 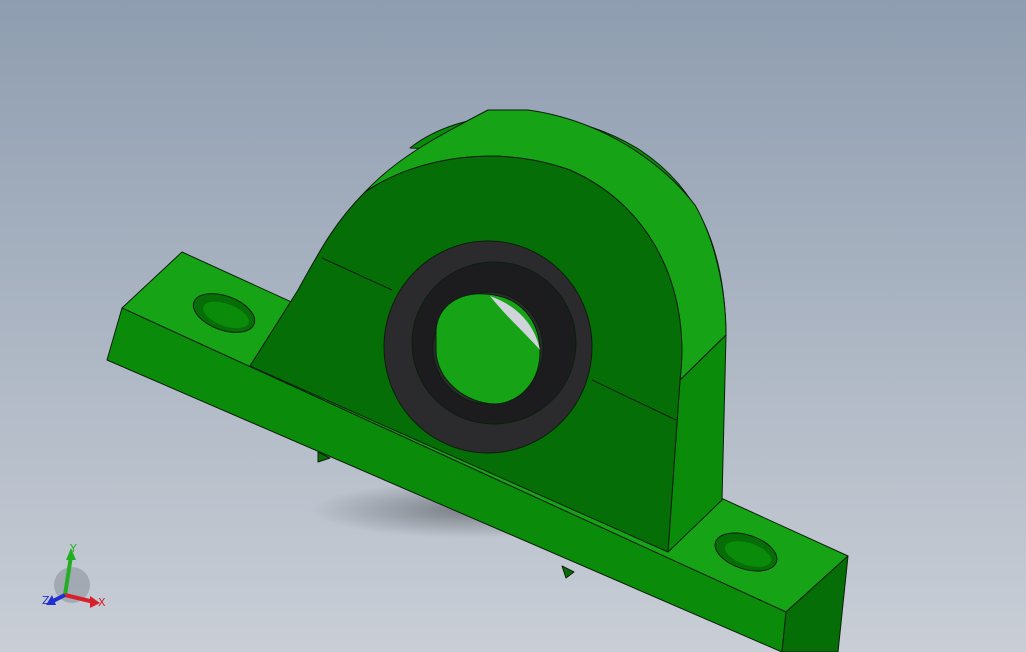 I want to click on triad-z-label: Z, so click(x=46, y=600).